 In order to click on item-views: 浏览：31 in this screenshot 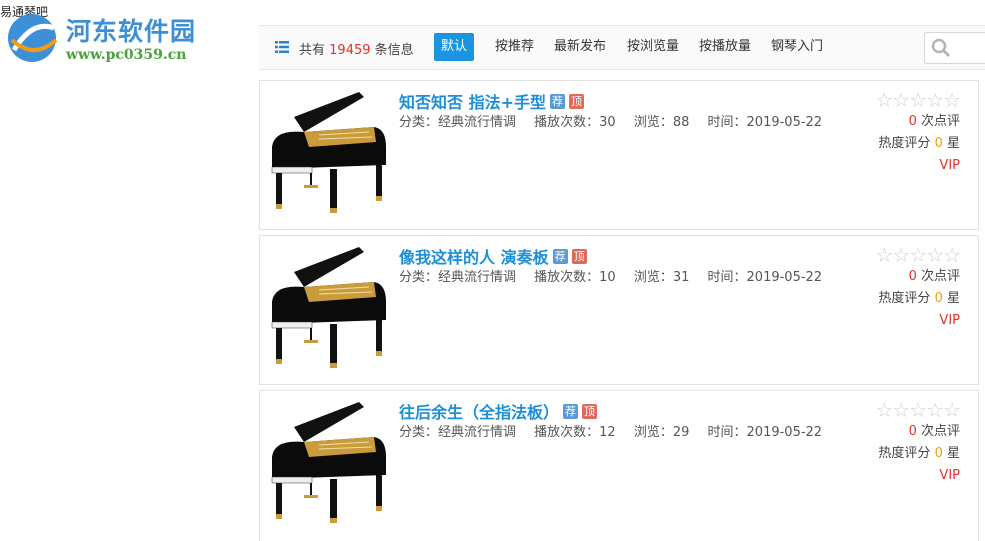, I will do `click(661, 277)`.